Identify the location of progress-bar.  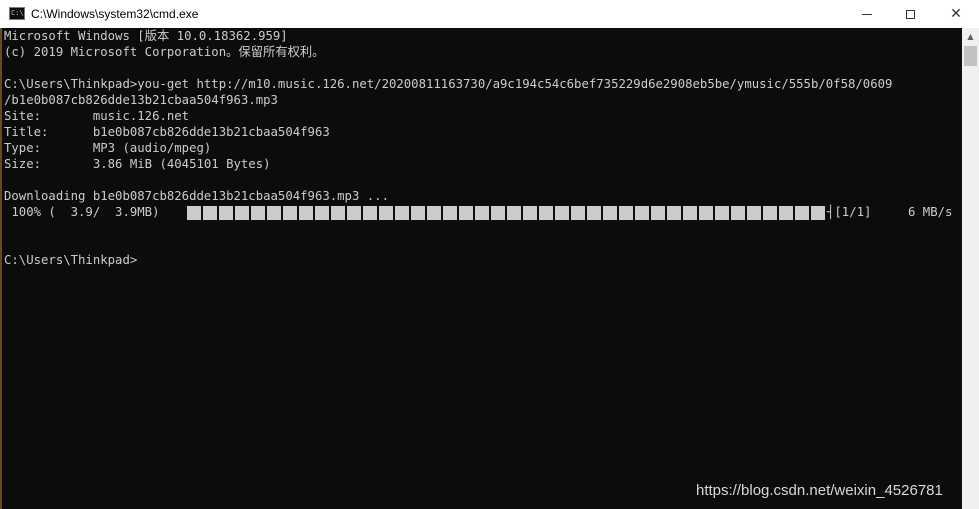
(507, 213).